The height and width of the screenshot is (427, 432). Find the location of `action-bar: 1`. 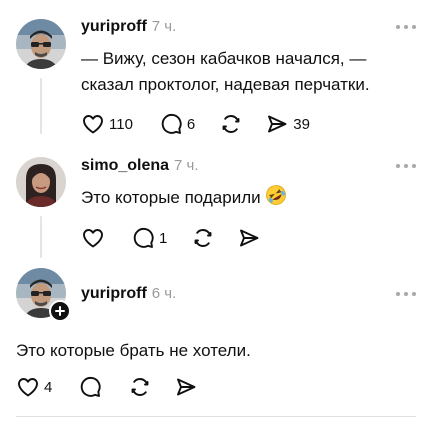

action-bar: 1 is located at coordinates (171, 238).